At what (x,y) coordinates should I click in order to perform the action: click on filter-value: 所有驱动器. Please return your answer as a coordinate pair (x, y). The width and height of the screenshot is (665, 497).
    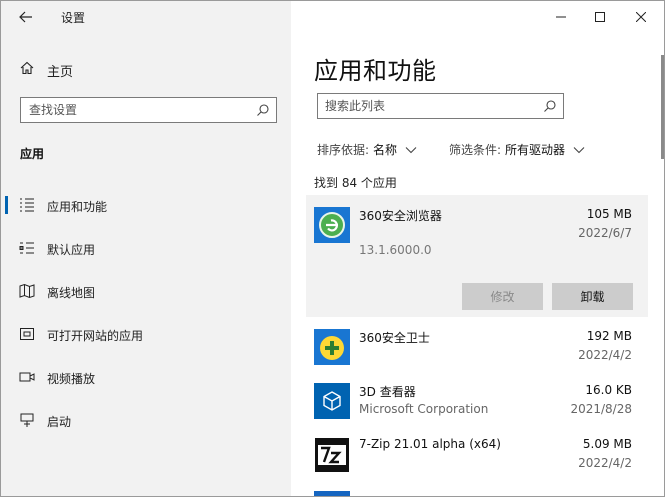
    Looking at the image, I should click on (535, 150).